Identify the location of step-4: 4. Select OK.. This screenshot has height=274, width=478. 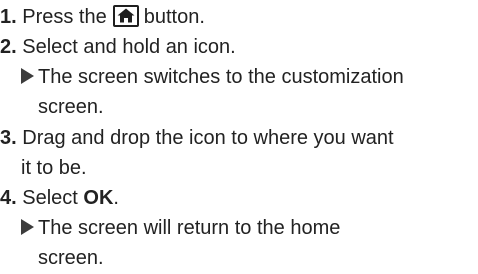
(59, 198).